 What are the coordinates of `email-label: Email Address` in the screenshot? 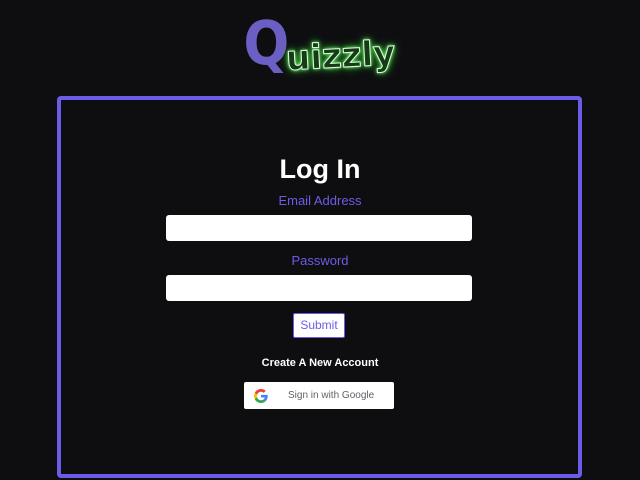 It's located at (320, 200).